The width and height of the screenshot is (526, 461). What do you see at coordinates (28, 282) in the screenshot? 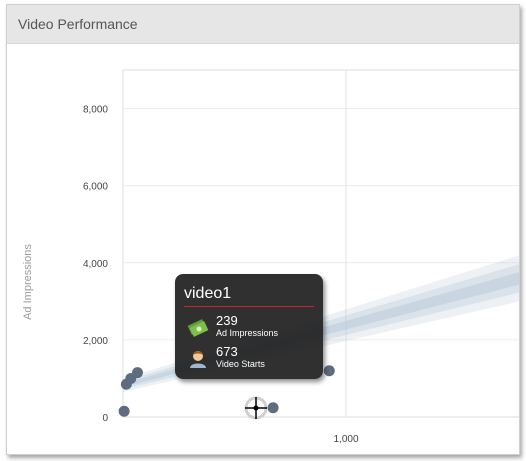
I see `y-axis-label: Ad Impressions` at bounding box center [28, 282].